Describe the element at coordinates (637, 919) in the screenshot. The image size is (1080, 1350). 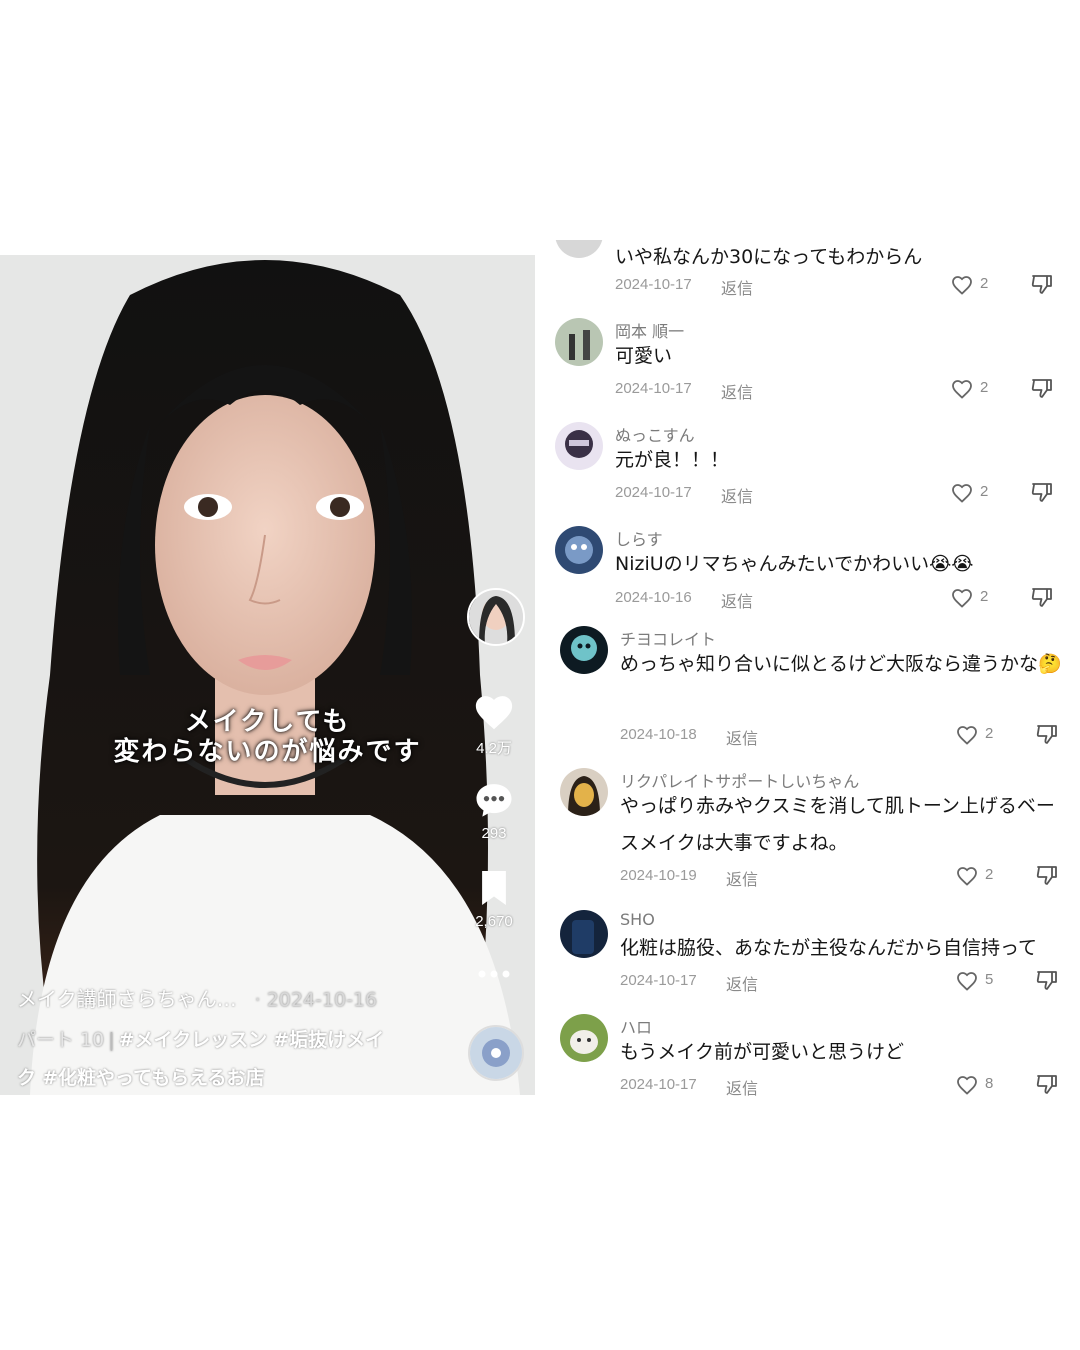
I see `comment-author: SHO` at that location.